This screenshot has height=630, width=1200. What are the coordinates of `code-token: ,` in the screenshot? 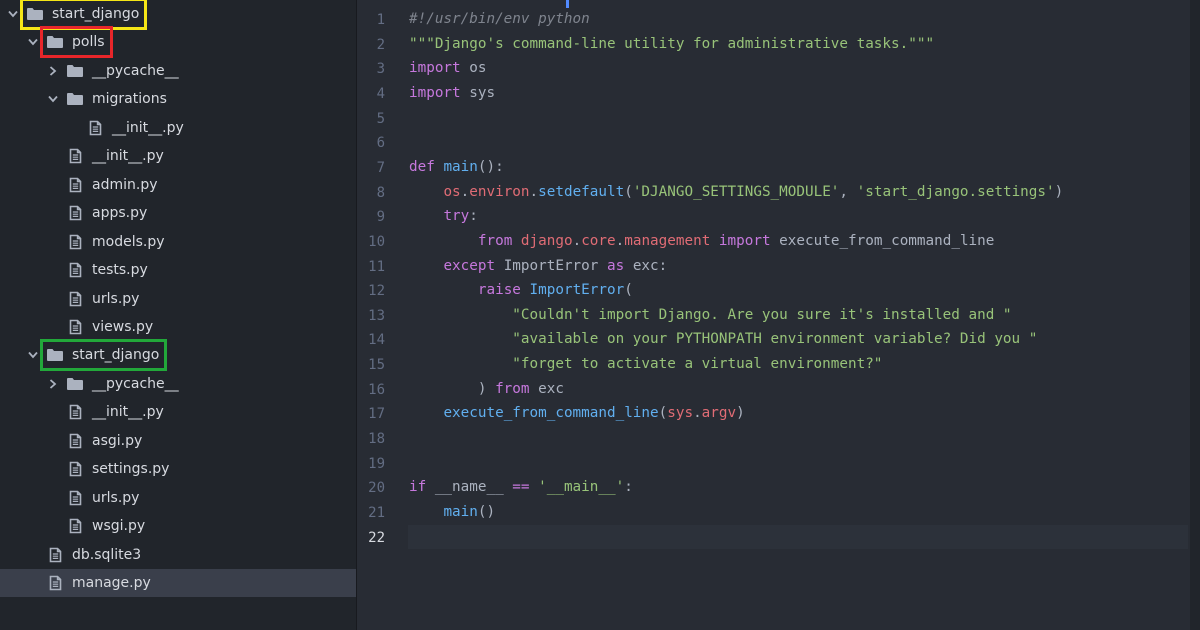 It's located at (848, 191).